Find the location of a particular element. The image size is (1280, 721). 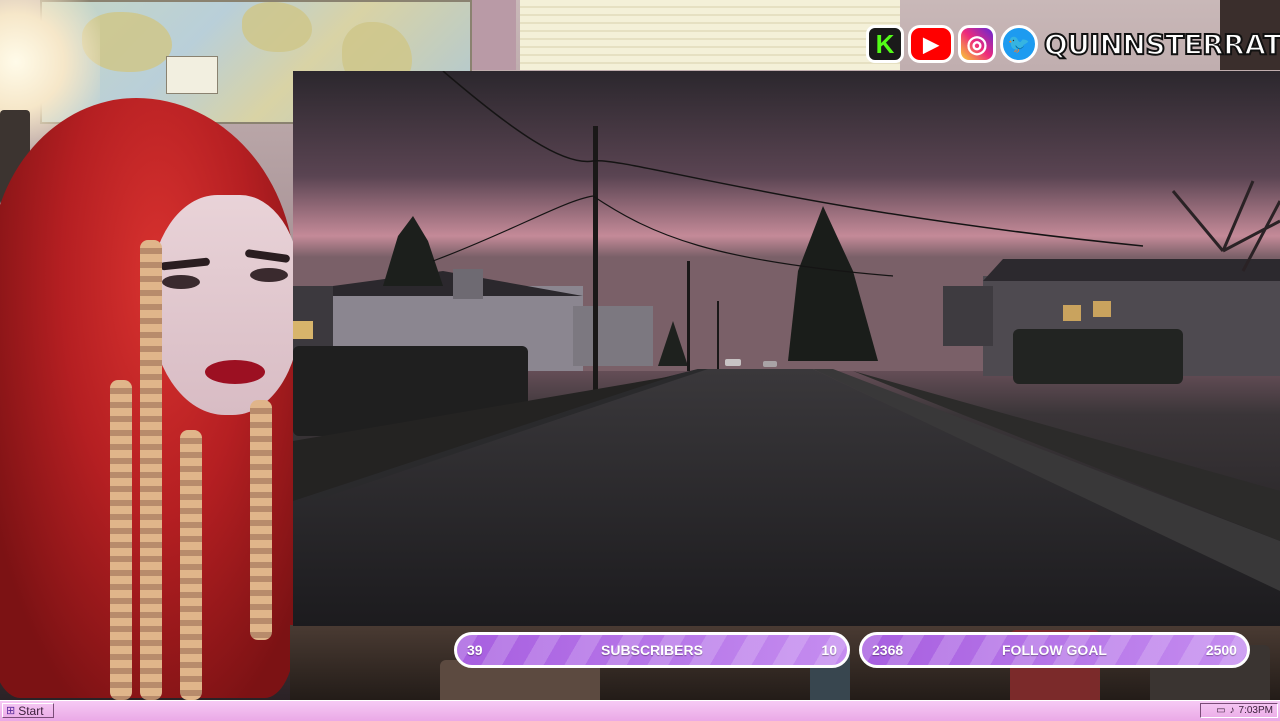

follow-label: FOLLOW GOAL is located at coordinates (1054, 650).